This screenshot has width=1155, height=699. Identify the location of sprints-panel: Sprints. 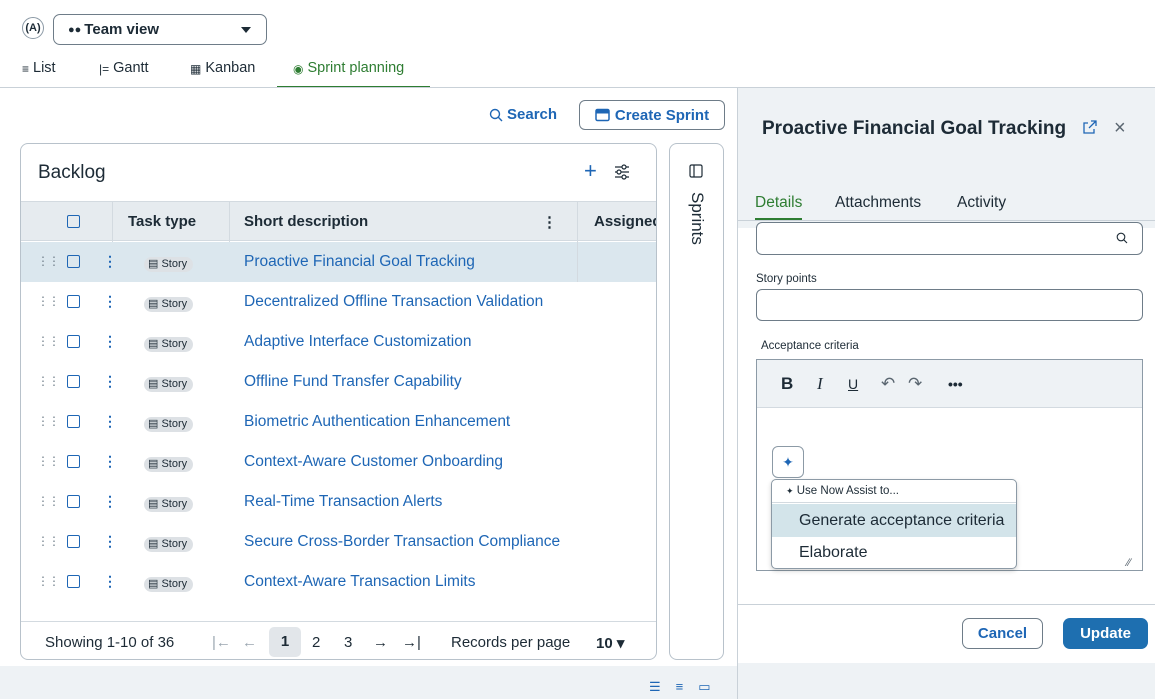
(696, 401).